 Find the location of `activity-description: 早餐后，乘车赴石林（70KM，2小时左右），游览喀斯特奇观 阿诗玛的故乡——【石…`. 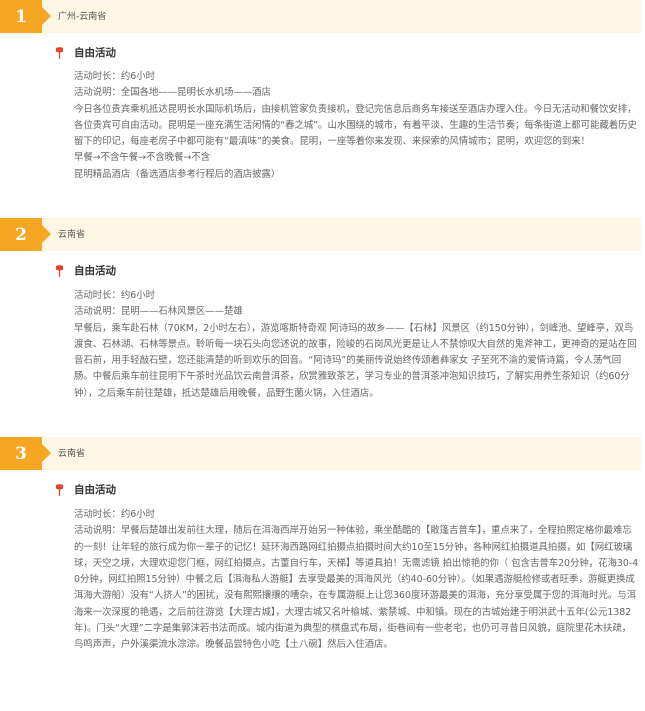

activity-description: 早餐后，乘车赴石林（70KM，2小时左右），游览喀斯特奇观 阿诗玛的故乡——【石… is located at coordinates (355, 360).